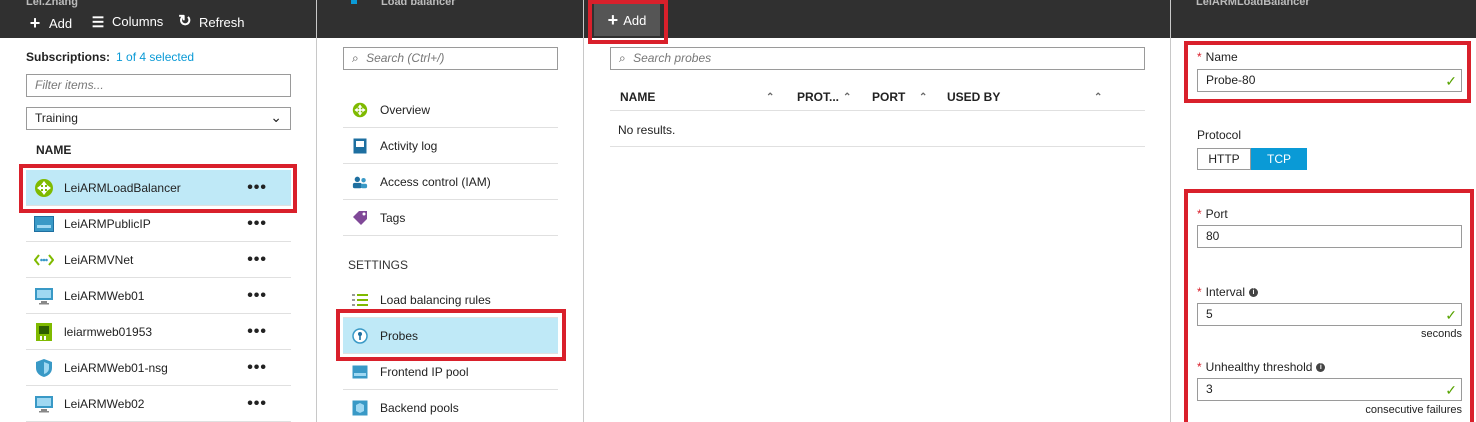  Describe the element at coordinates (450, 300) in the screenshot. I see `menu-item-load-balancing-rules: Load balancing rules` at that location.